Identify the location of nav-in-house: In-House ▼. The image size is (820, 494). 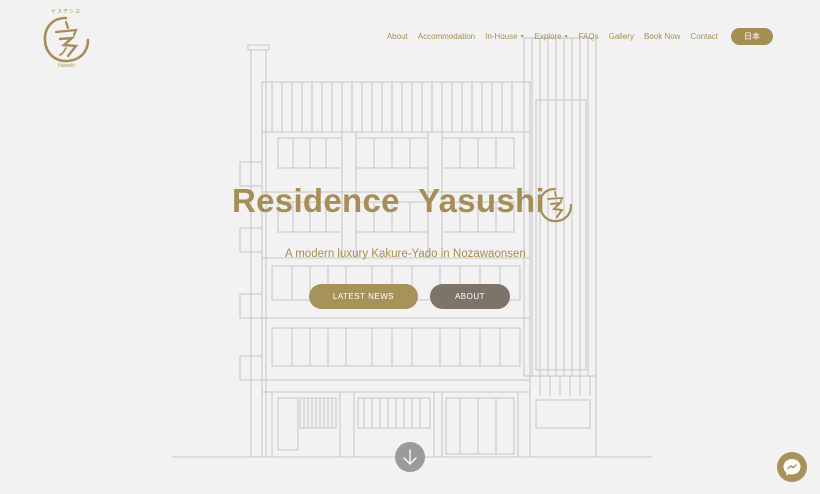
(504, 36).